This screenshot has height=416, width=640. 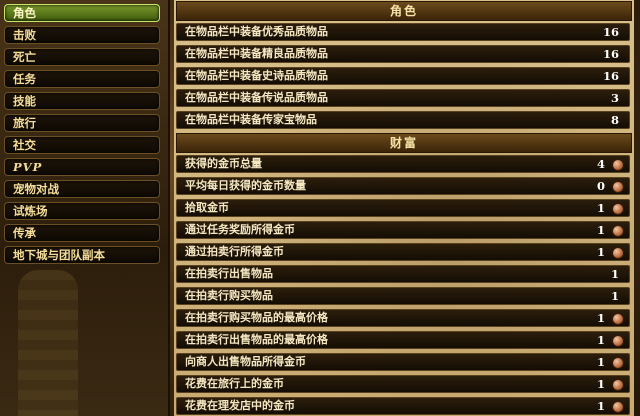 I want to click on stat-row: 通过拍卖行所得金币 1, so click(x=403, y=252).